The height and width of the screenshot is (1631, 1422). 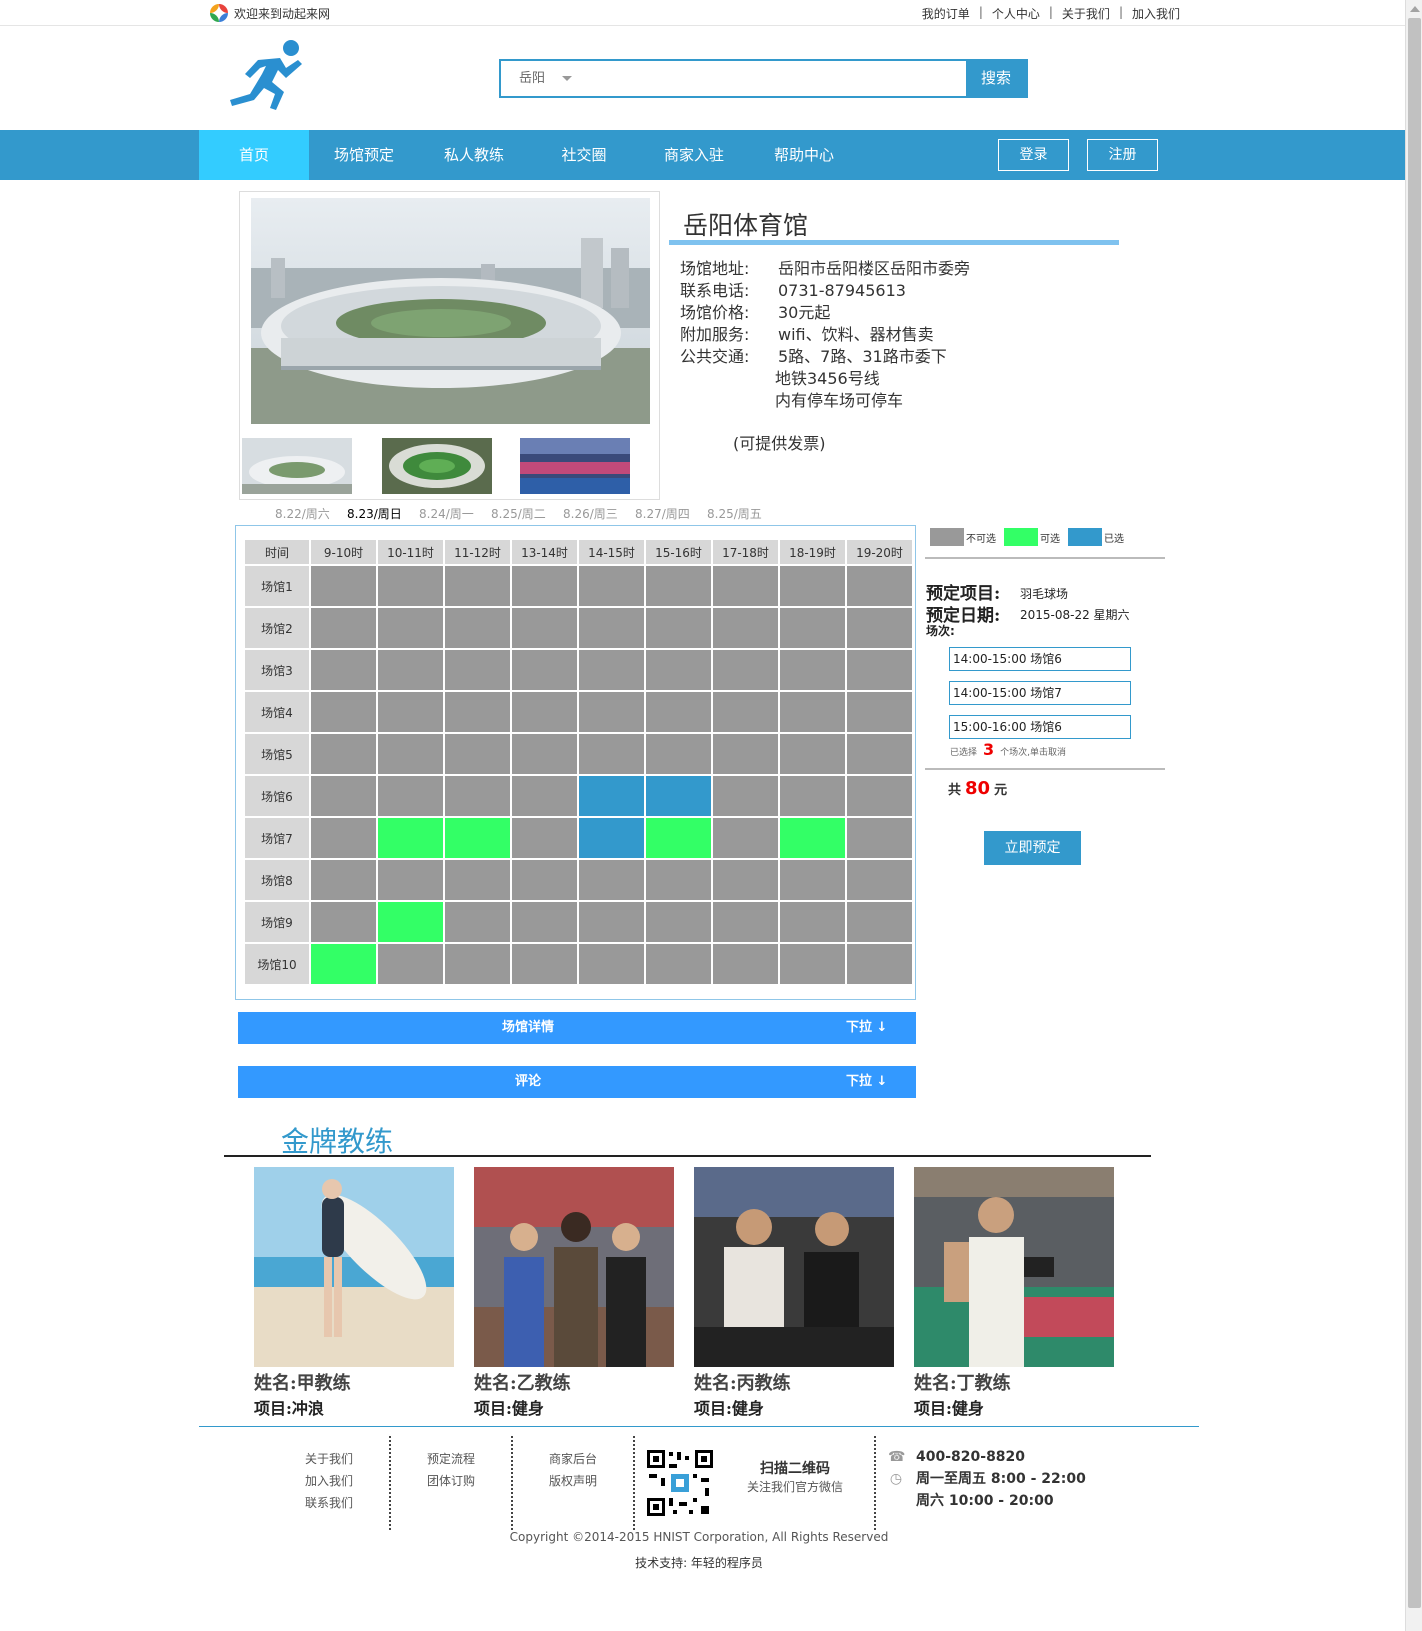 I want to click on coach-card: 姓名:丙教练 项目:健身, so click(x=794, y=1293).